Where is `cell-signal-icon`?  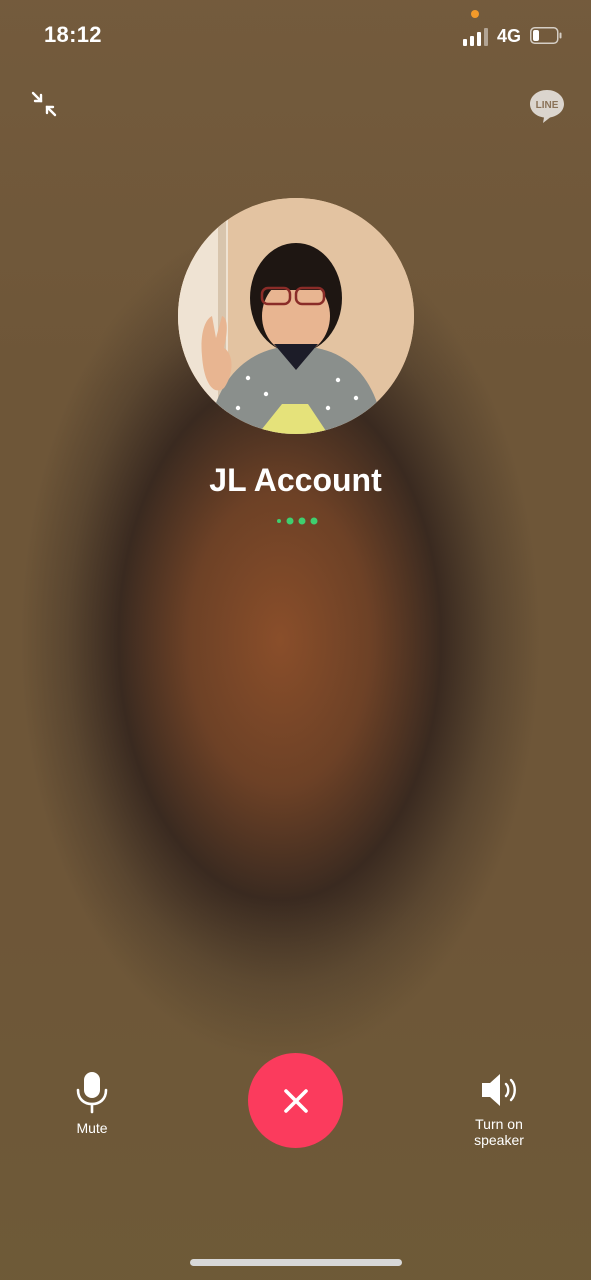 cell-signal-icon is located at coordinates (475, 37).